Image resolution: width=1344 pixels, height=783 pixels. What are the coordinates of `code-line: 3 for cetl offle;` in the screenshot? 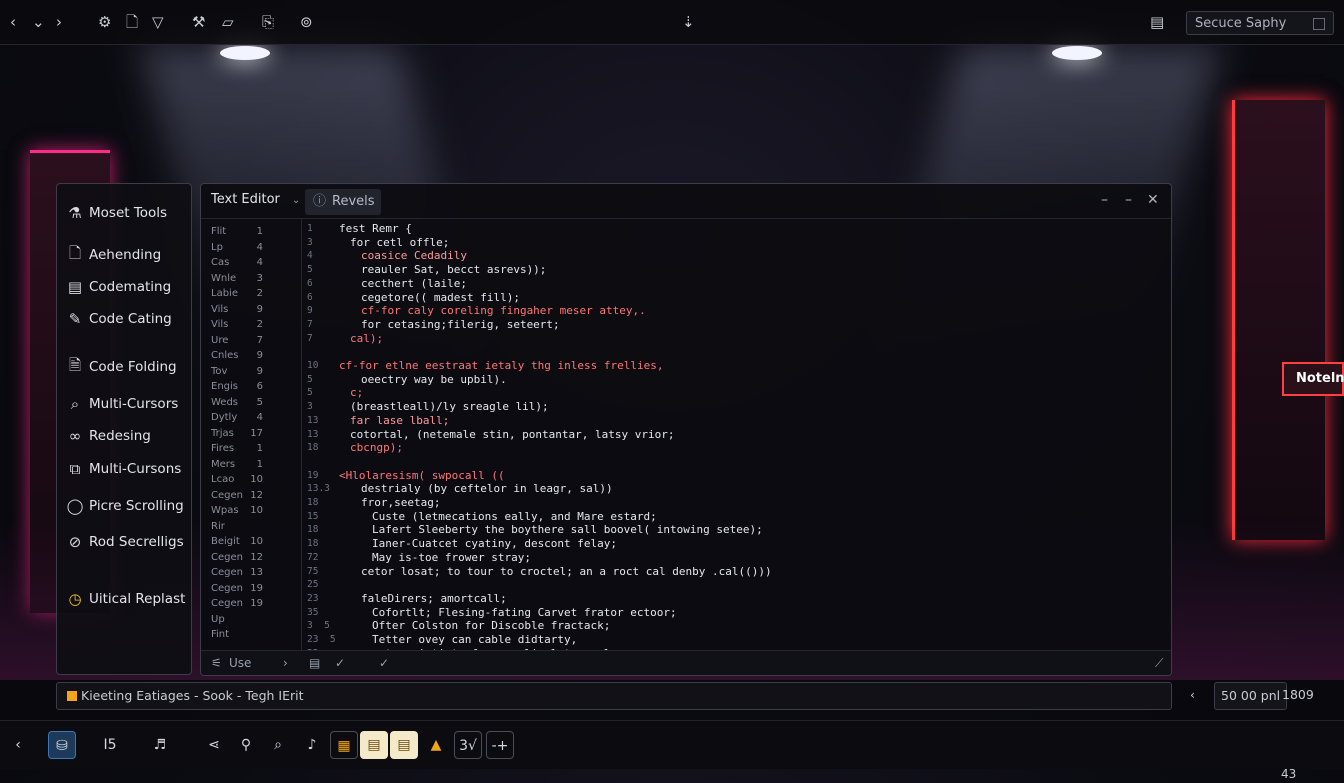 It's located at (731, 243).